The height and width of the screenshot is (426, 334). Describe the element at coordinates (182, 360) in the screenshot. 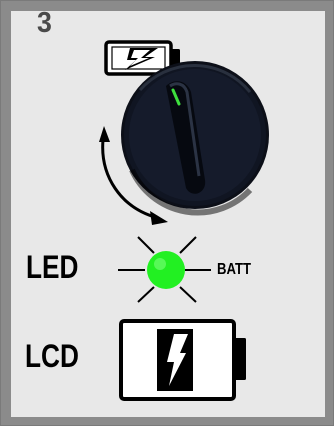

I see `lcd-battery-icon` at that location.